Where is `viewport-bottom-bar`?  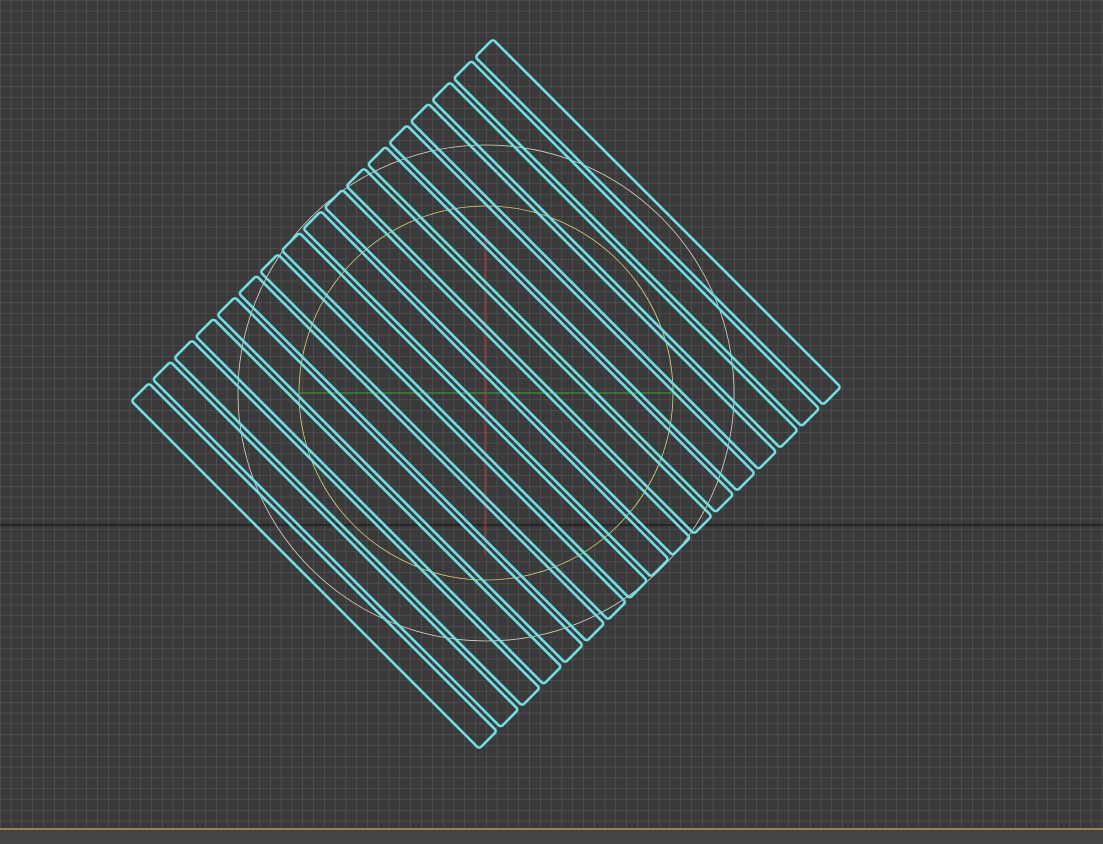
viewport-bottom-bar is located at coordinates (551, 836).